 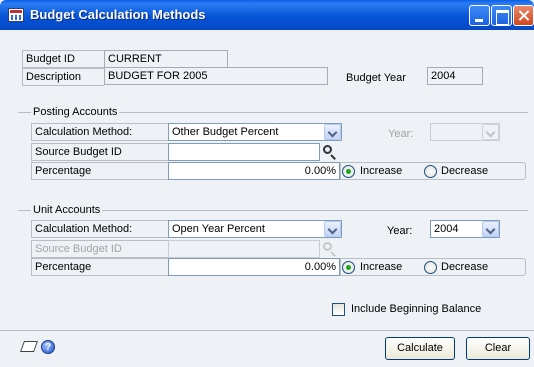 I want to click on unit-increase-radio, so click(x=348, y=267).